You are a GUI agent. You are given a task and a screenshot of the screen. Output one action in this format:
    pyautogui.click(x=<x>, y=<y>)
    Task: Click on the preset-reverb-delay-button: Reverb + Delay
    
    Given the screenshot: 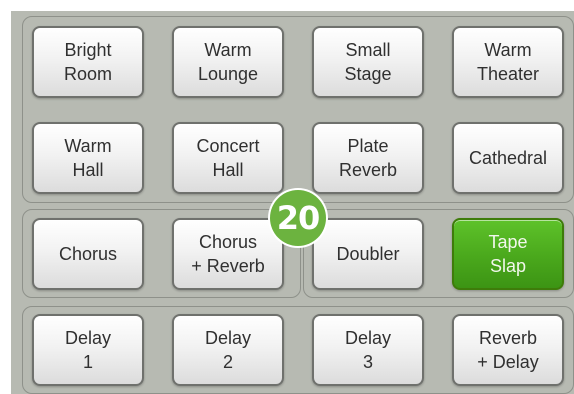 What is the action you would take?
    pyautogui.click(x=508, y=350)
    